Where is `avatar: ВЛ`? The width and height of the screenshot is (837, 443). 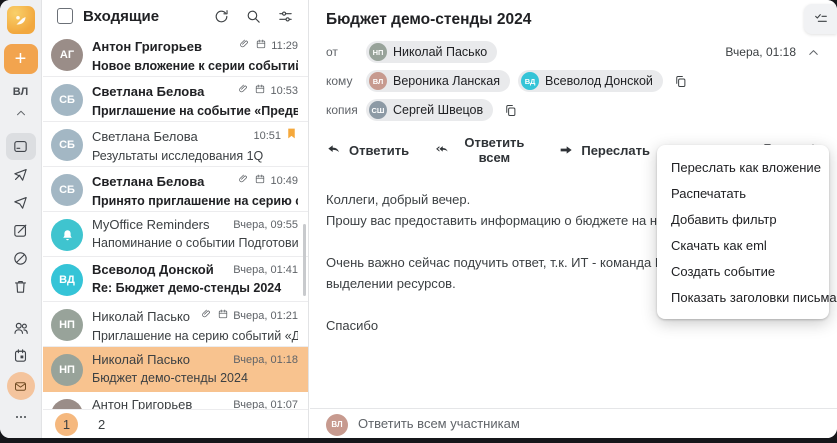 avatar: ВЛ is located at coordinates (378, 81).